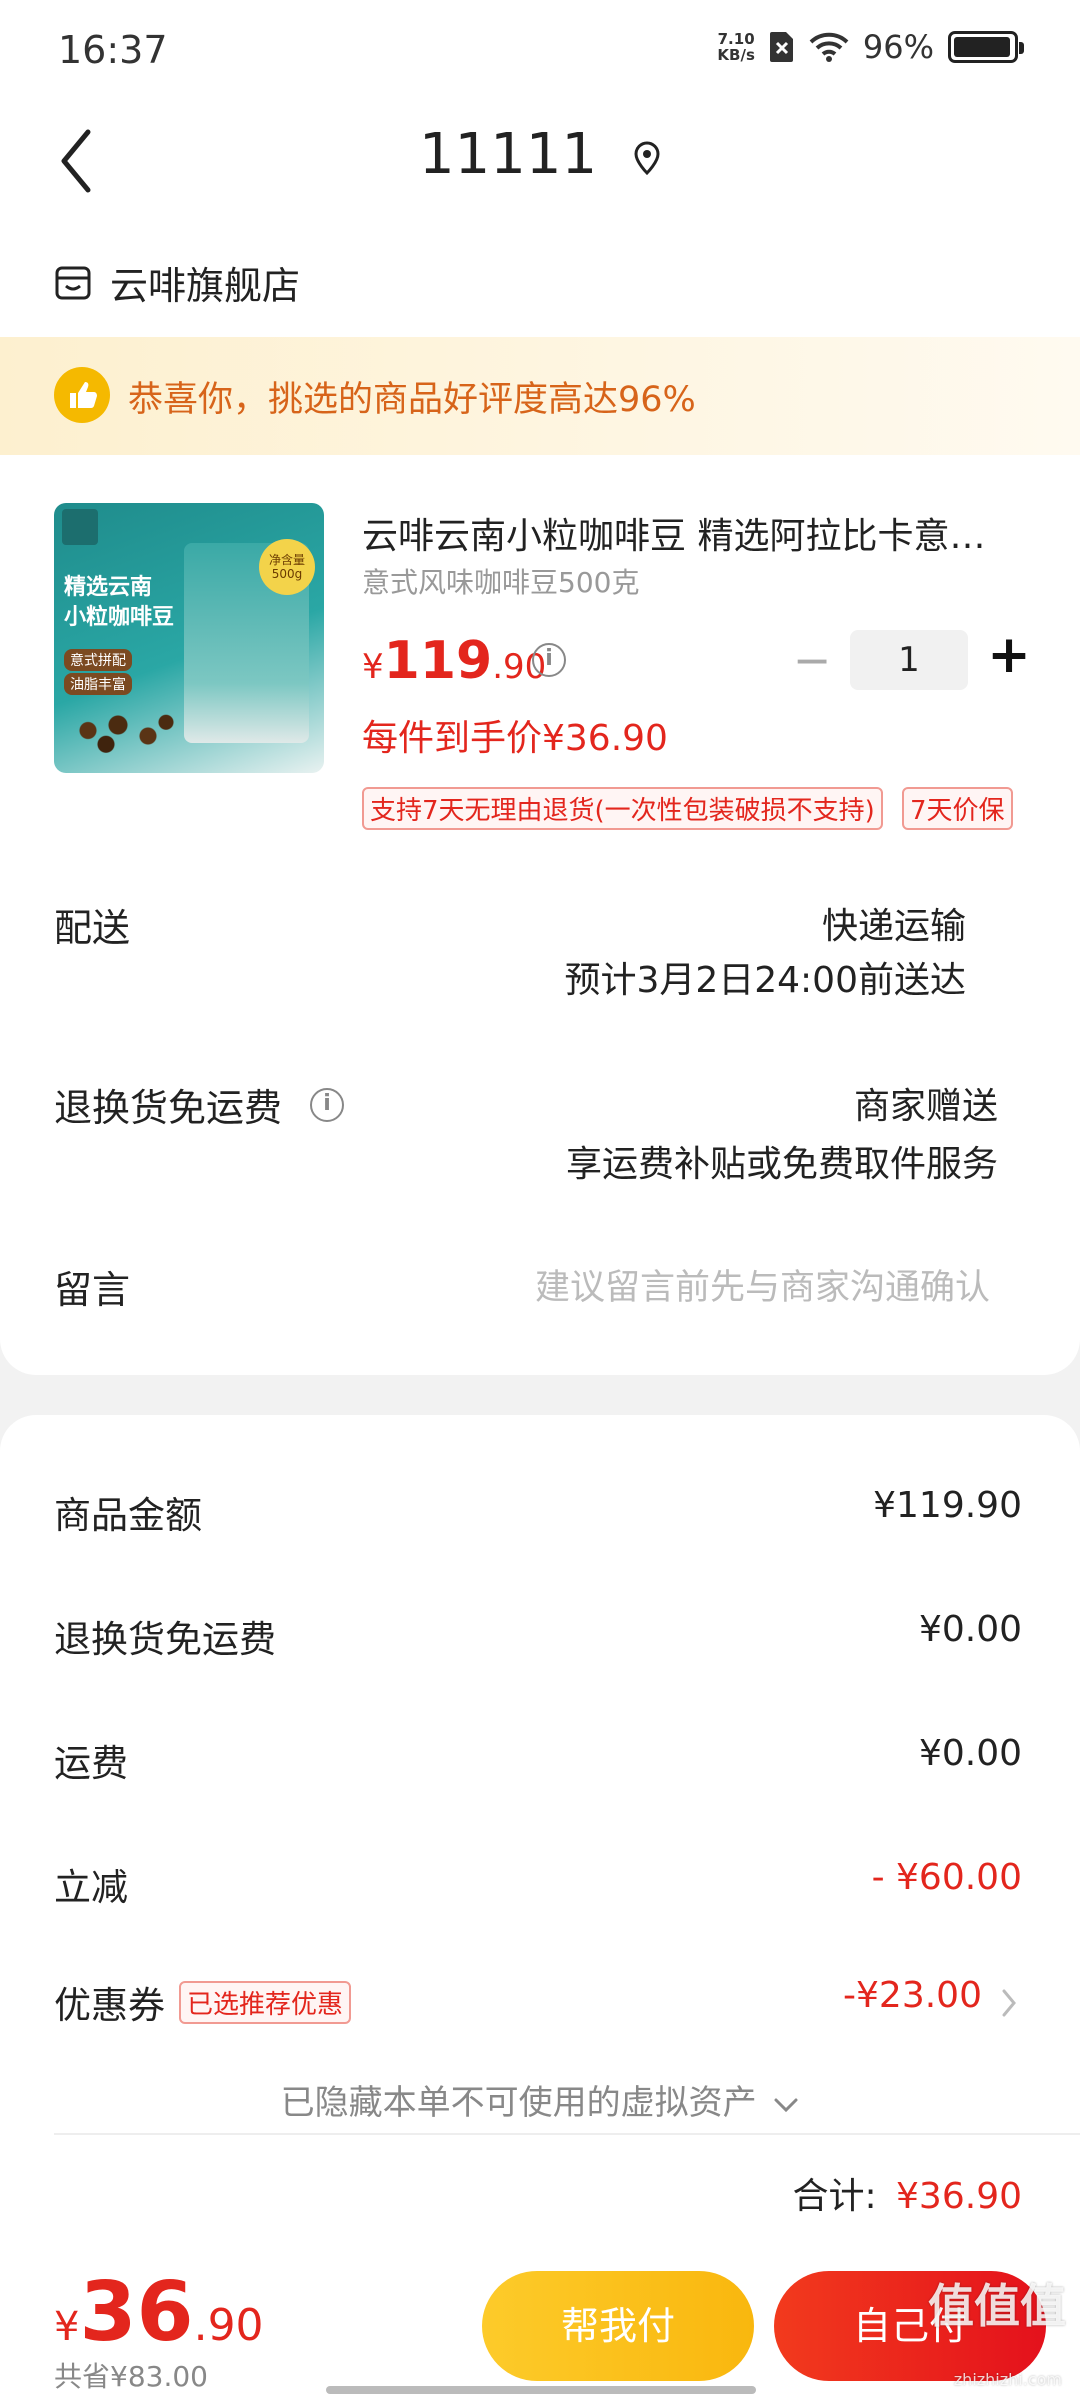  I want to click on product-price: ¥119.90, so click(454, 661).